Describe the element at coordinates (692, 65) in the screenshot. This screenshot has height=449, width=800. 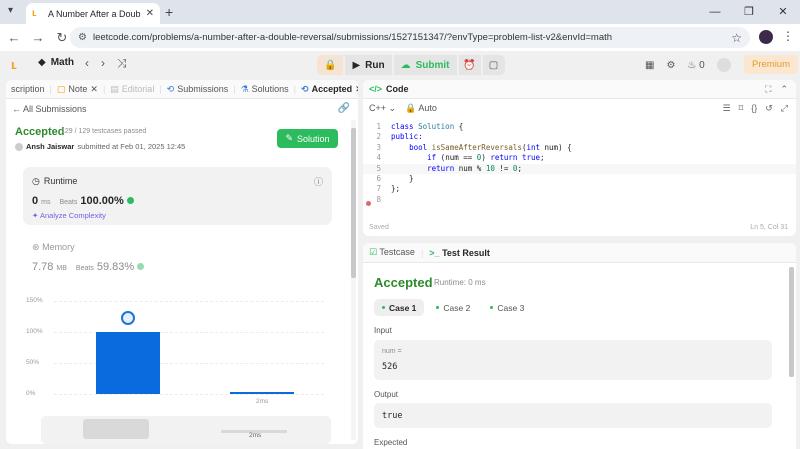
I see `fire-icon: ♨` at that location.